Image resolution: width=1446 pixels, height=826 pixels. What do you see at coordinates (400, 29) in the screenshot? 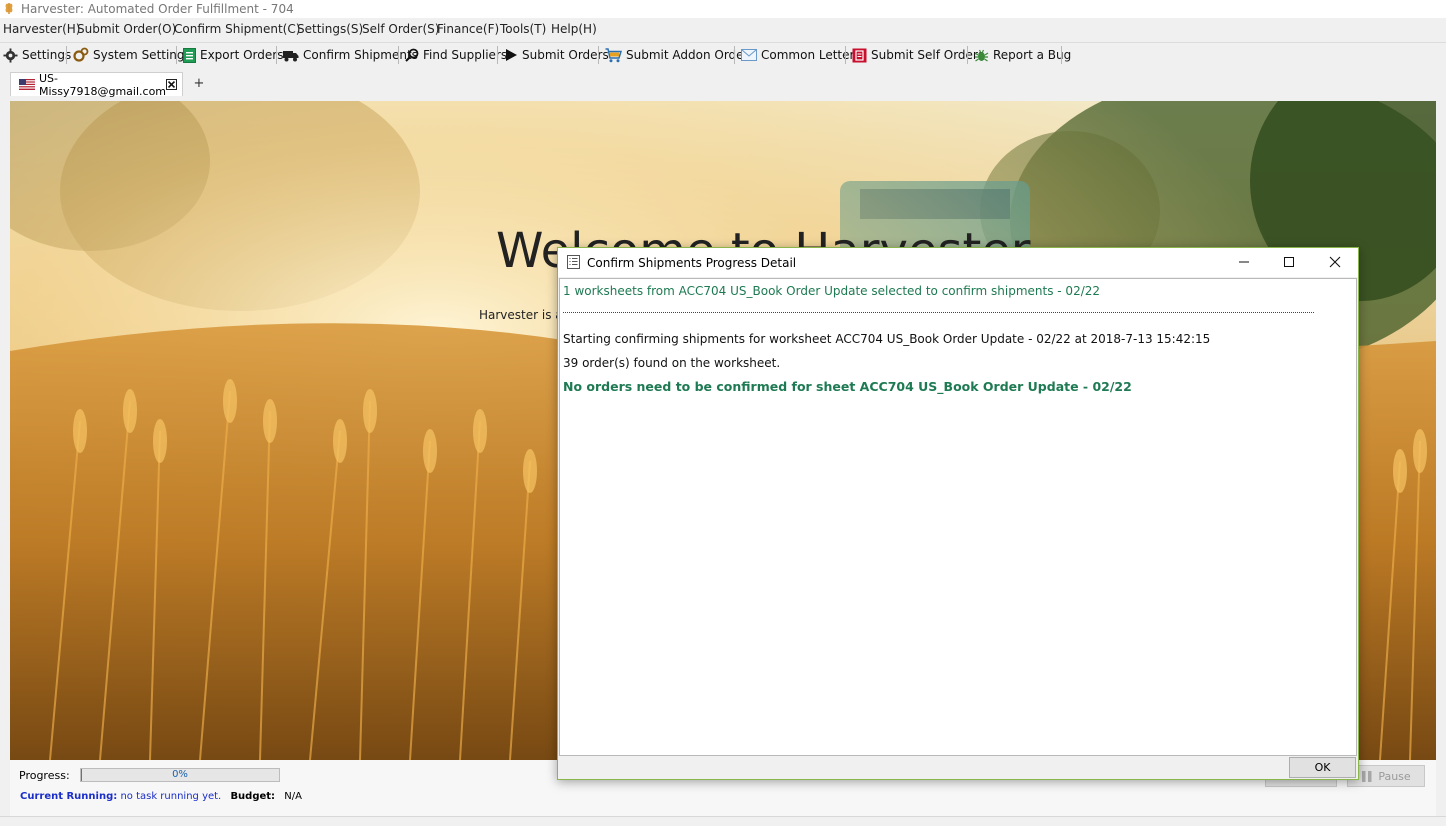
I see `menu-self-order: Self Order(S)` at bounding box center [400, 29].